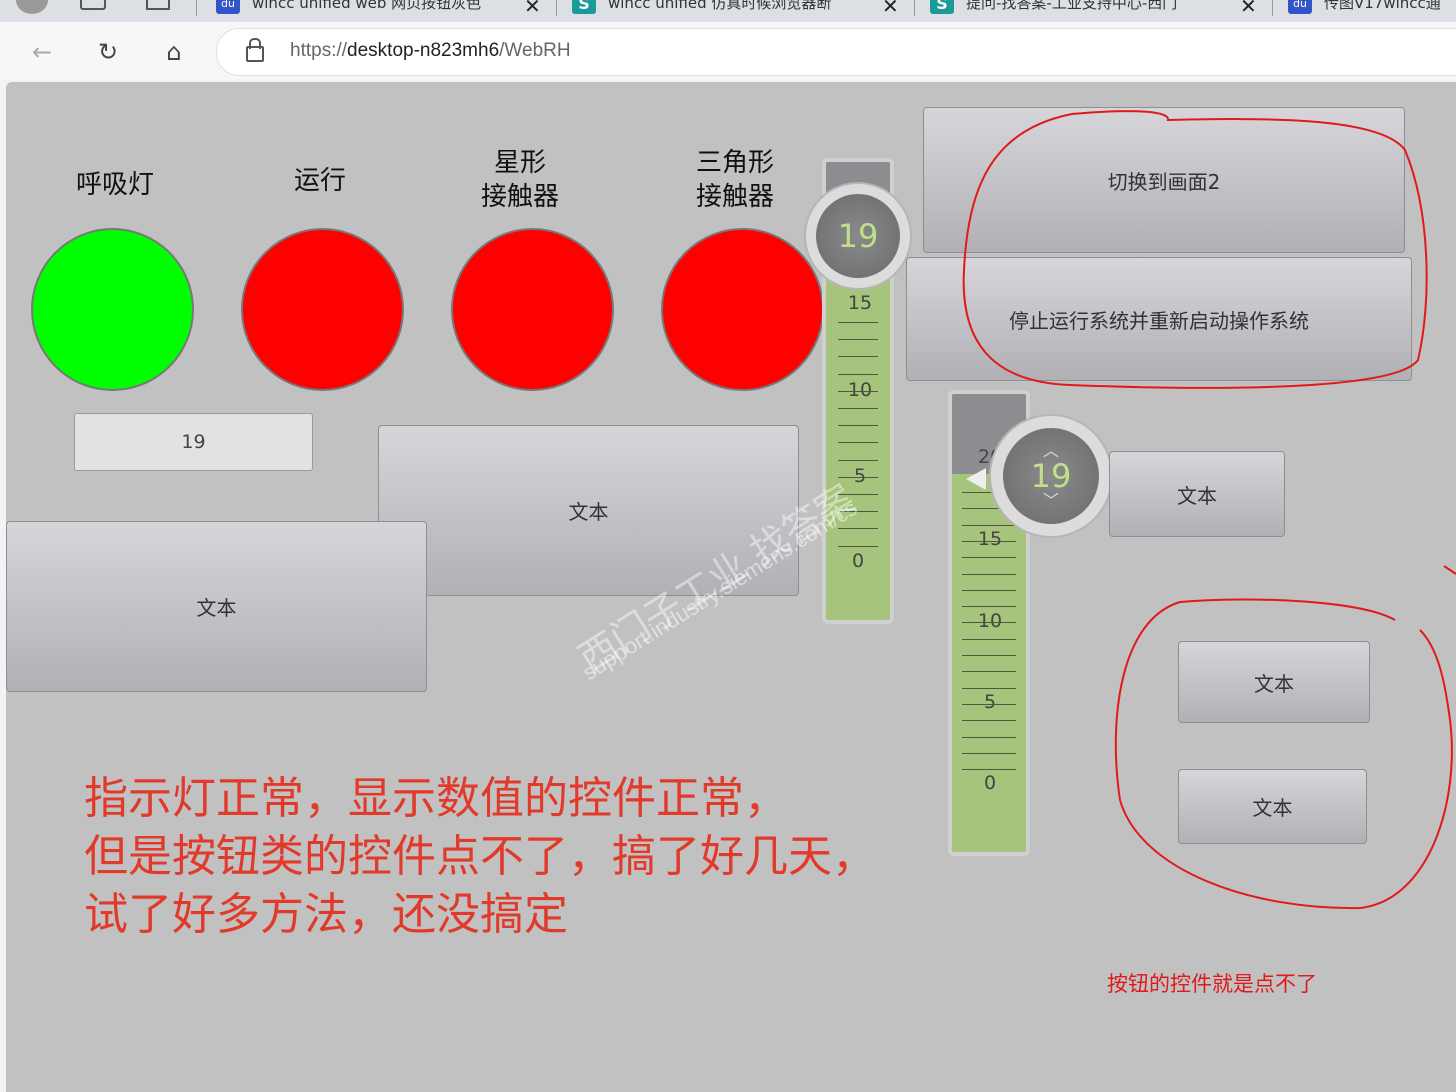 Image resolution: width=1456 pixels, height=1092 pixels. Describe the element at coordinates (1195, 249) in the screenshot. I see `annotation-circle-top` at that location.